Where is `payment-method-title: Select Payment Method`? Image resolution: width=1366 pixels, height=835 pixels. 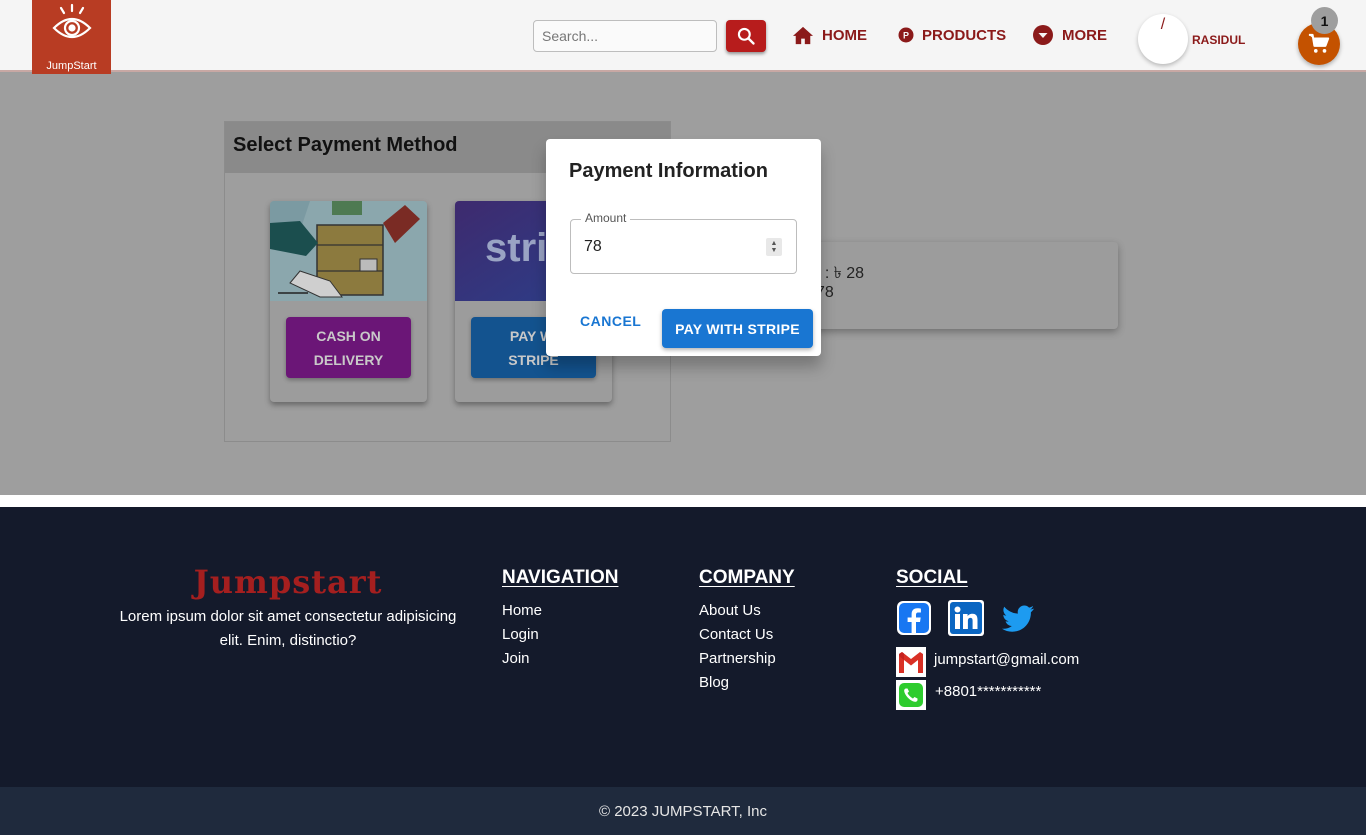
payment-method-title: Select Payment Method is located at coordinates (345, 145).